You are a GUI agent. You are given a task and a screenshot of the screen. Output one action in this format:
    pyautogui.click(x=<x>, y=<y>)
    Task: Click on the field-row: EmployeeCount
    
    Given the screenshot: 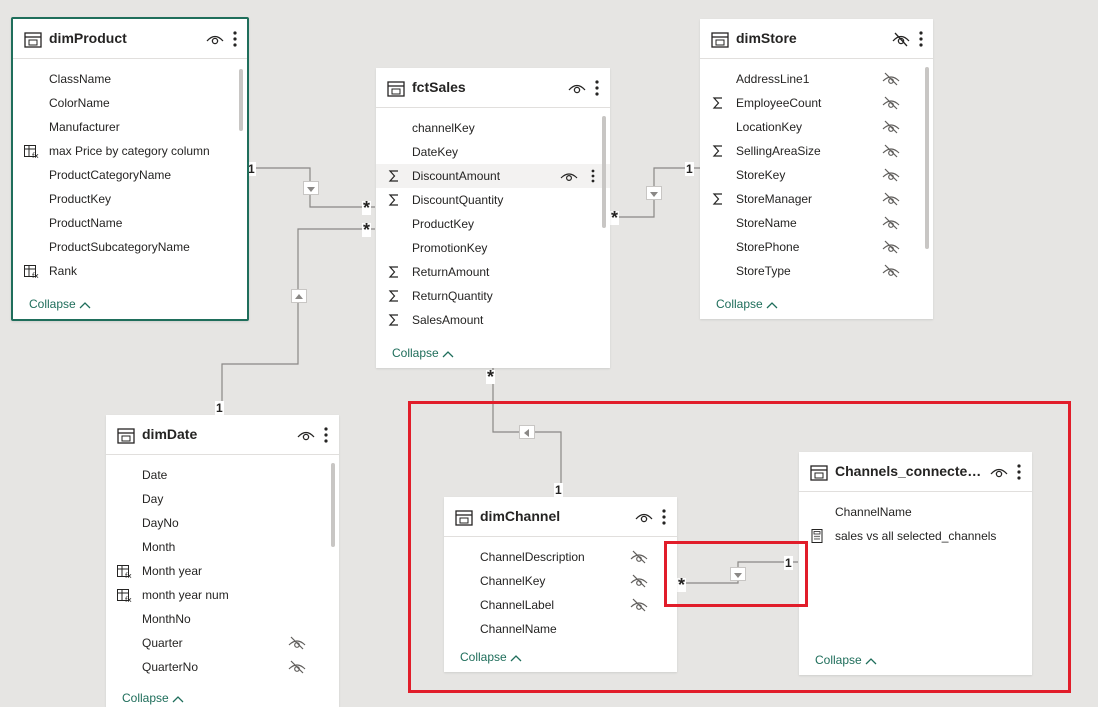 What is the action you would take?
    pyautogui.click(x=816, y=103)
    